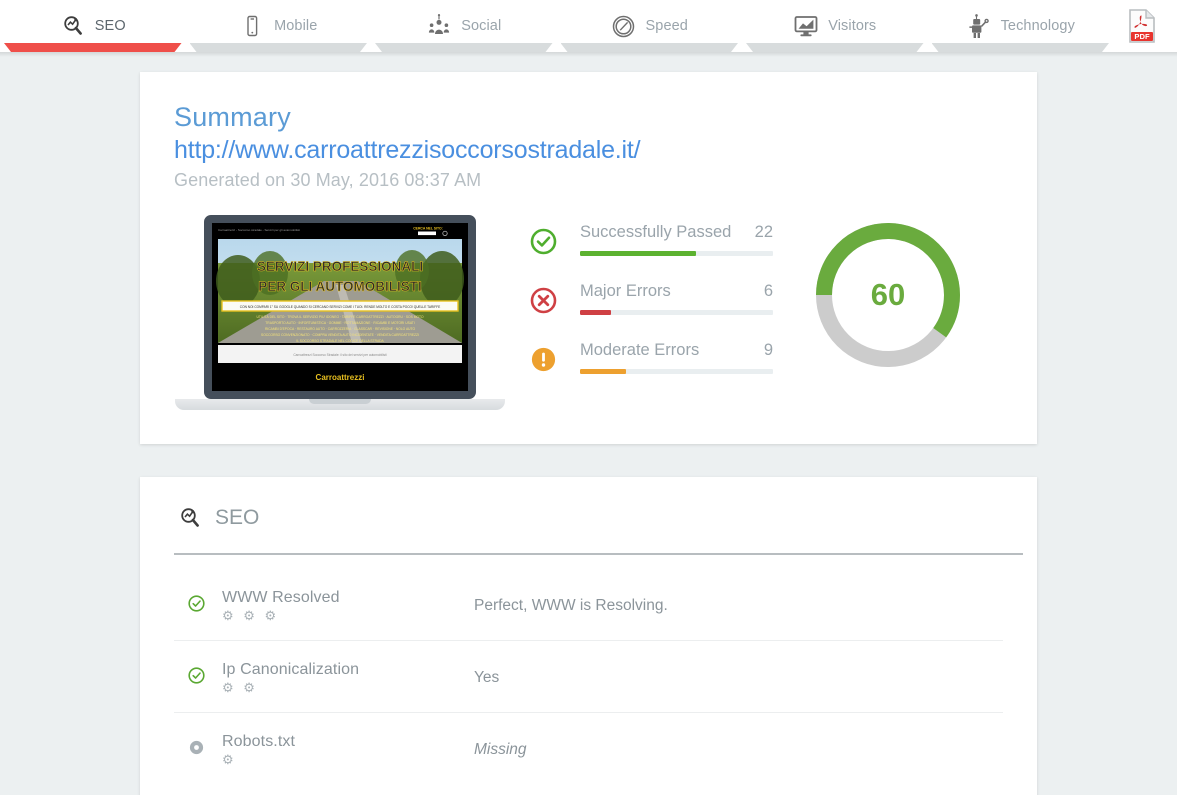 This screenshot has height=795, width=1177. I want to click on seo-section-header: SEO, so click(588, 518).